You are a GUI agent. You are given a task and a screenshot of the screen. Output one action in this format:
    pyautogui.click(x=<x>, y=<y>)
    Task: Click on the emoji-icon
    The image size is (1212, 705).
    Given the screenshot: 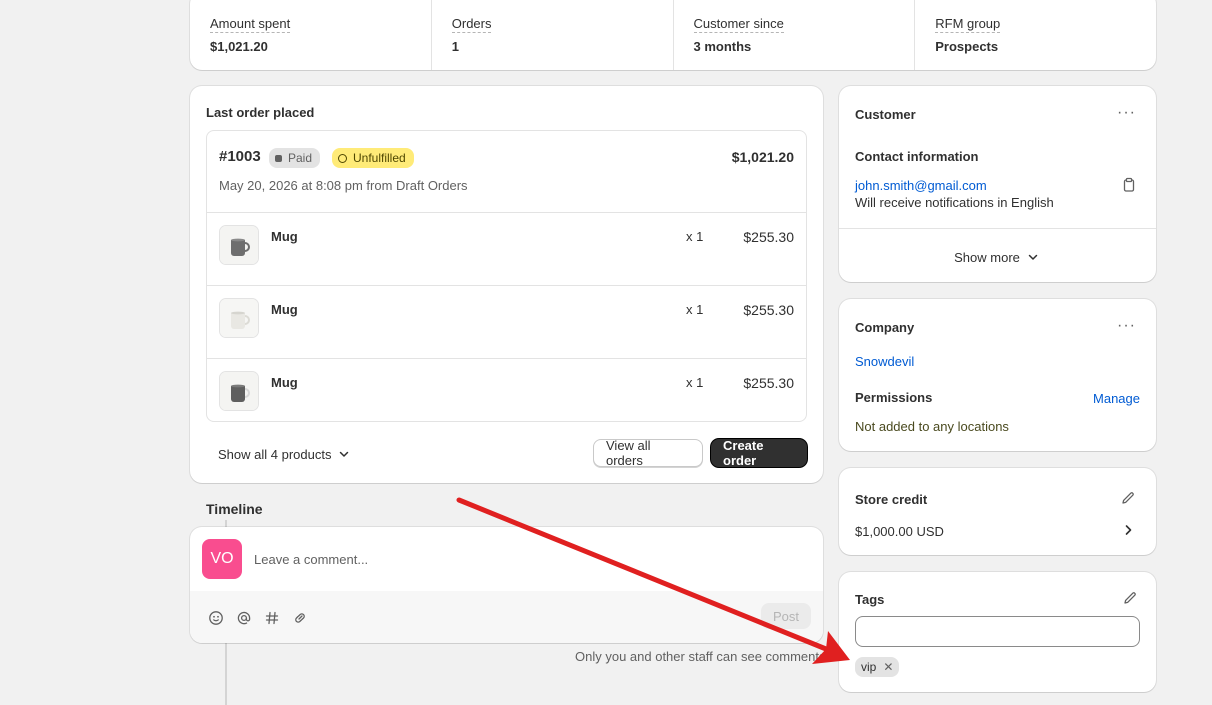 What is the action you would take?
    pyautogui.click(x=216, y=619)
    